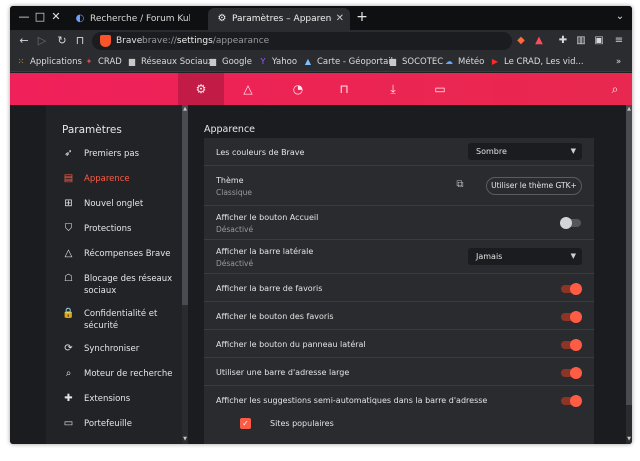 The image size is (640, 461). What do you see at coordinates (222, 18) in the screenshot?
I see `gear-icon: ⚙` at bounding box center [222, 18].